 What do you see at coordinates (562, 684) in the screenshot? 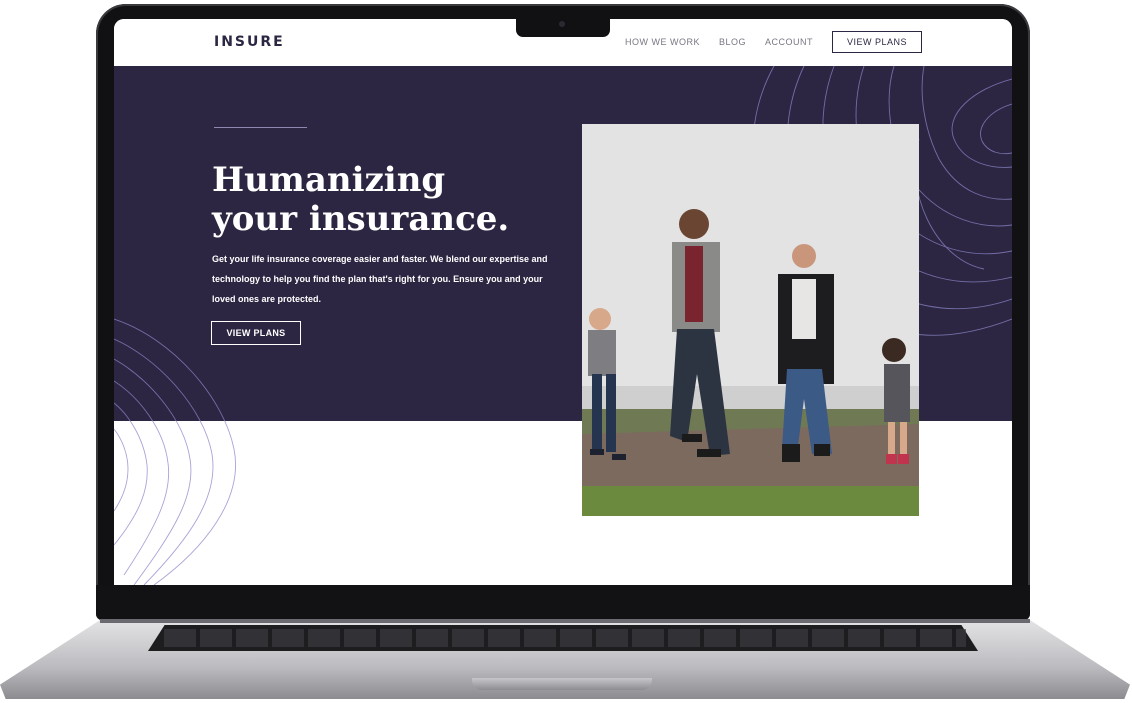
I see `laptop-front-notch` at bounding box center [562, 684].